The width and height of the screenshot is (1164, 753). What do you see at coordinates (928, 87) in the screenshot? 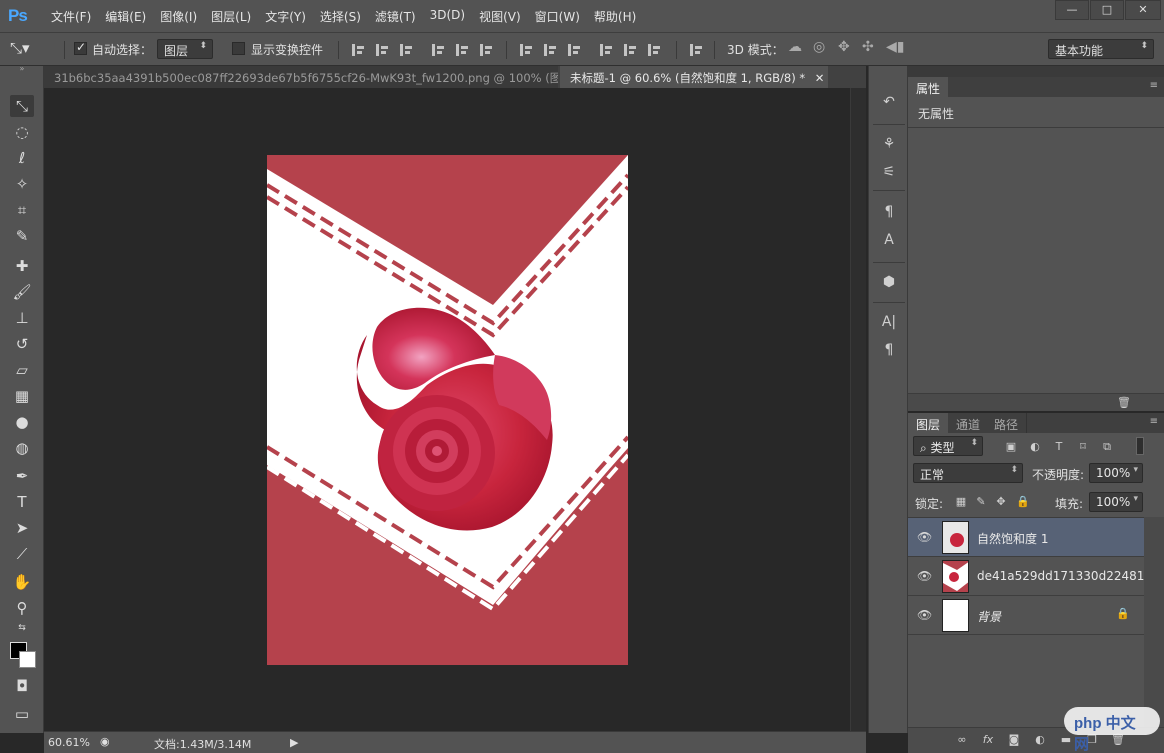
I see `tab-properties: 属性` at bounding box center [928, 87].